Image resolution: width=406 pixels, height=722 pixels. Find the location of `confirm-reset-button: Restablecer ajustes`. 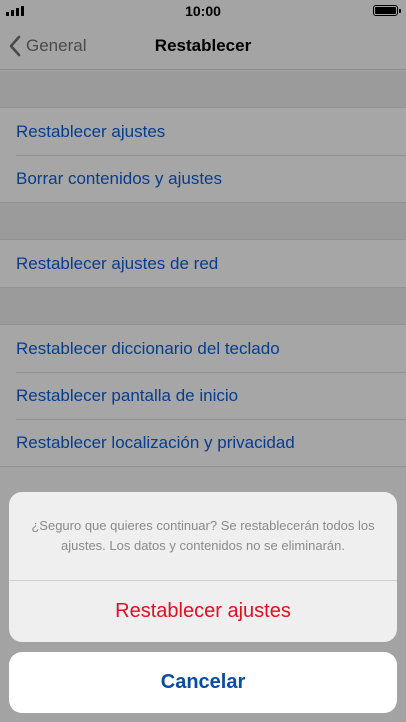

confirm-reset-button: Restablecer ajustes is located at coordinates (203, 611).